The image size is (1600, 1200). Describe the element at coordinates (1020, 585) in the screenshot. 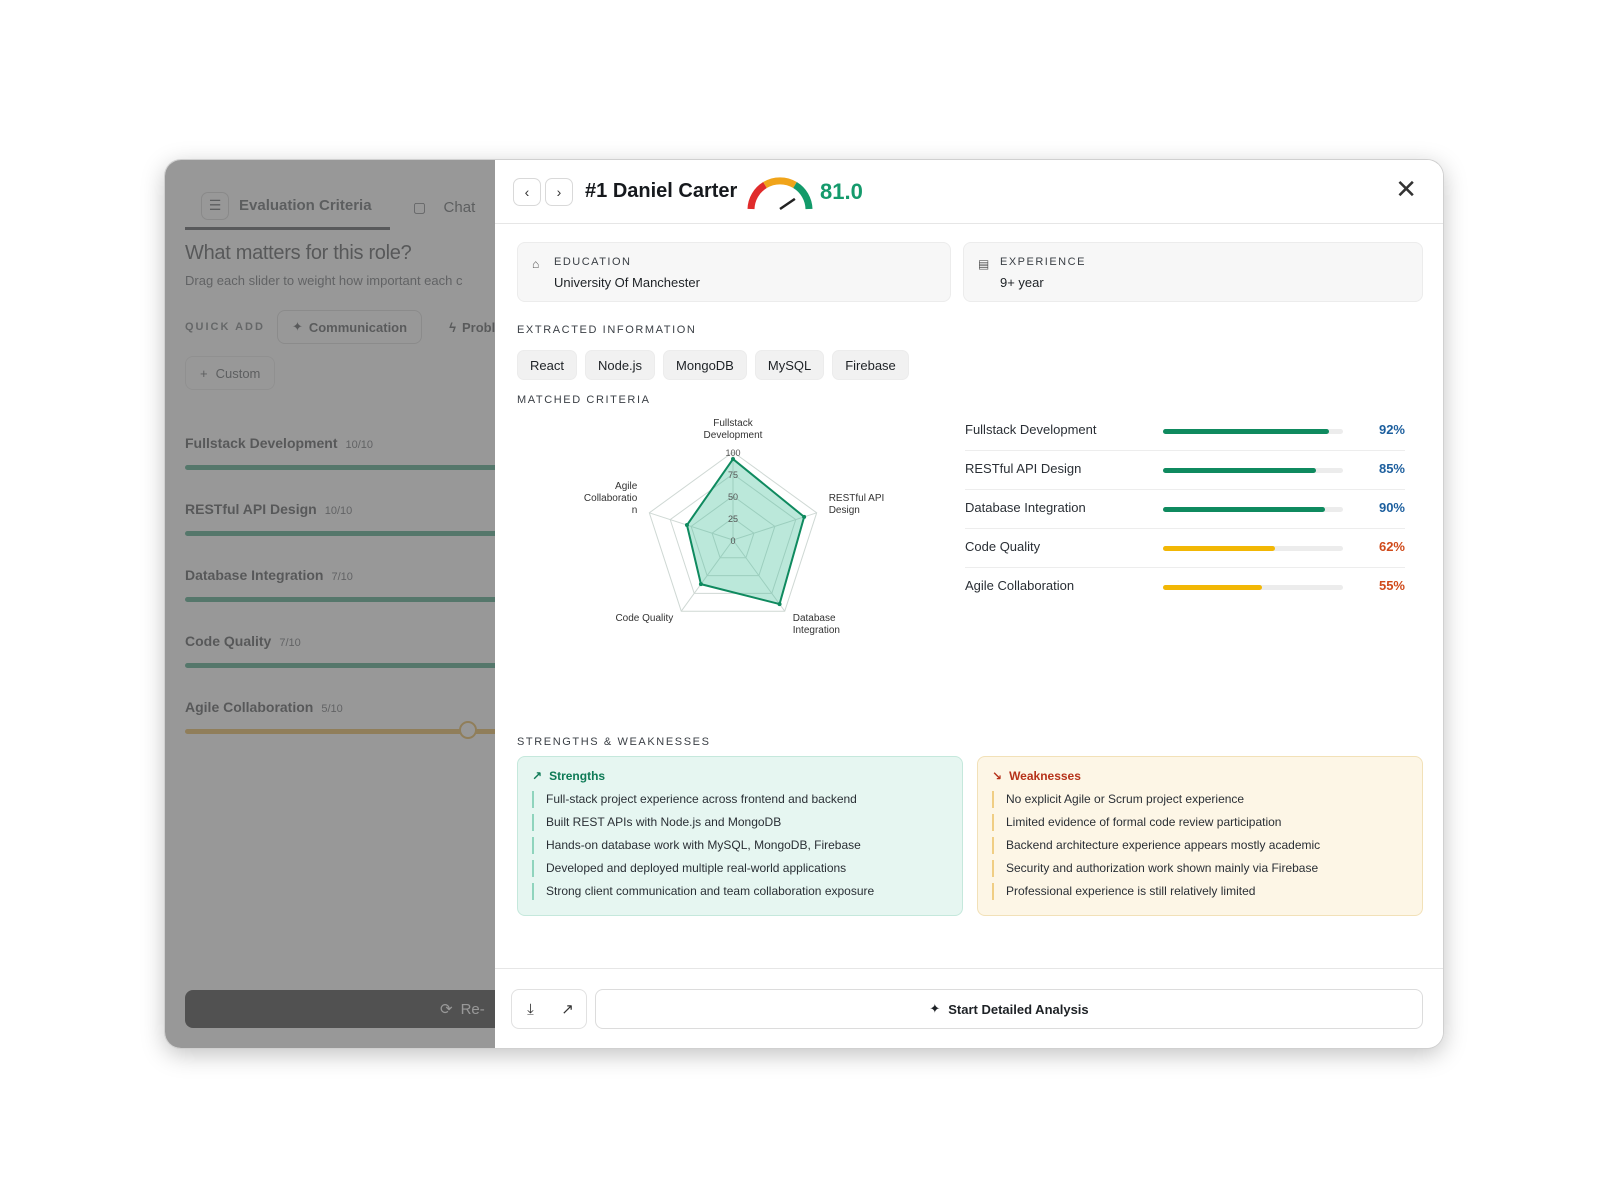

I see `bar-label: Agile Collaboration` at that location.